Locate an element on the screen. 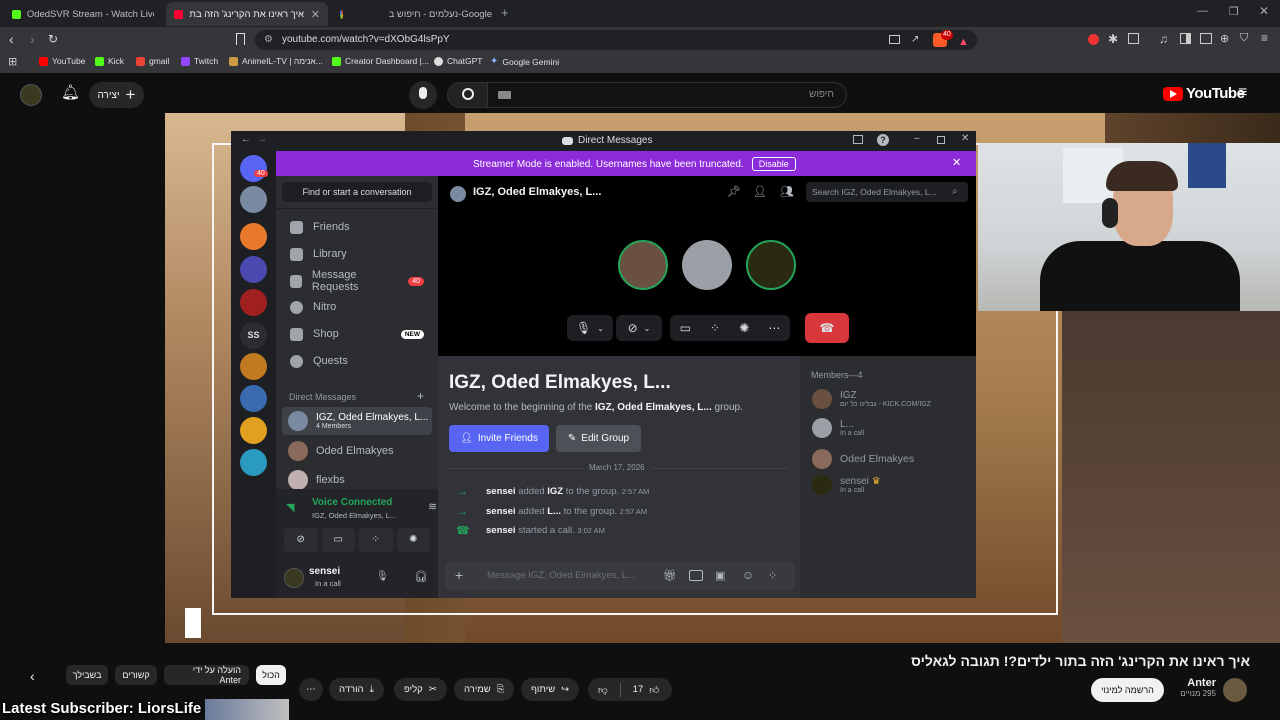 The height and width of the screenshot is (720, 1280). url-bar: ⚙ youtube.com/watch?v=dXObG4lsPpY ↗ 40 ▲ is located at coordinates (616, 40).